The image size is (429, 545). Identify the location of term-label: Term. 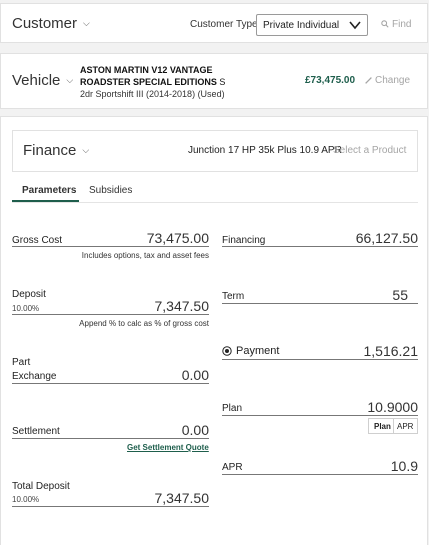
(233, 296).